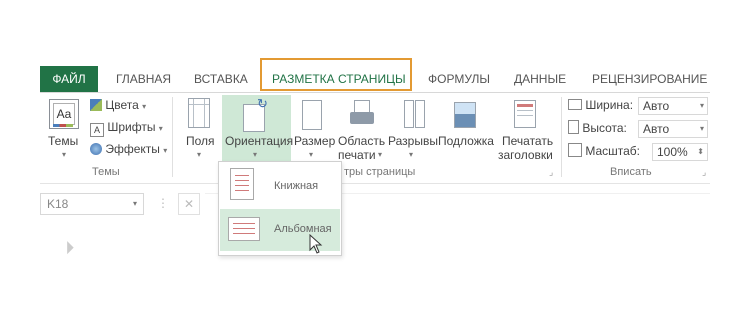 The image size is (750, 321). What do you see at coordinates (92, 204) in the screenshot?
I see `name-box: K18 ▾` at bounding box center [92, 204].